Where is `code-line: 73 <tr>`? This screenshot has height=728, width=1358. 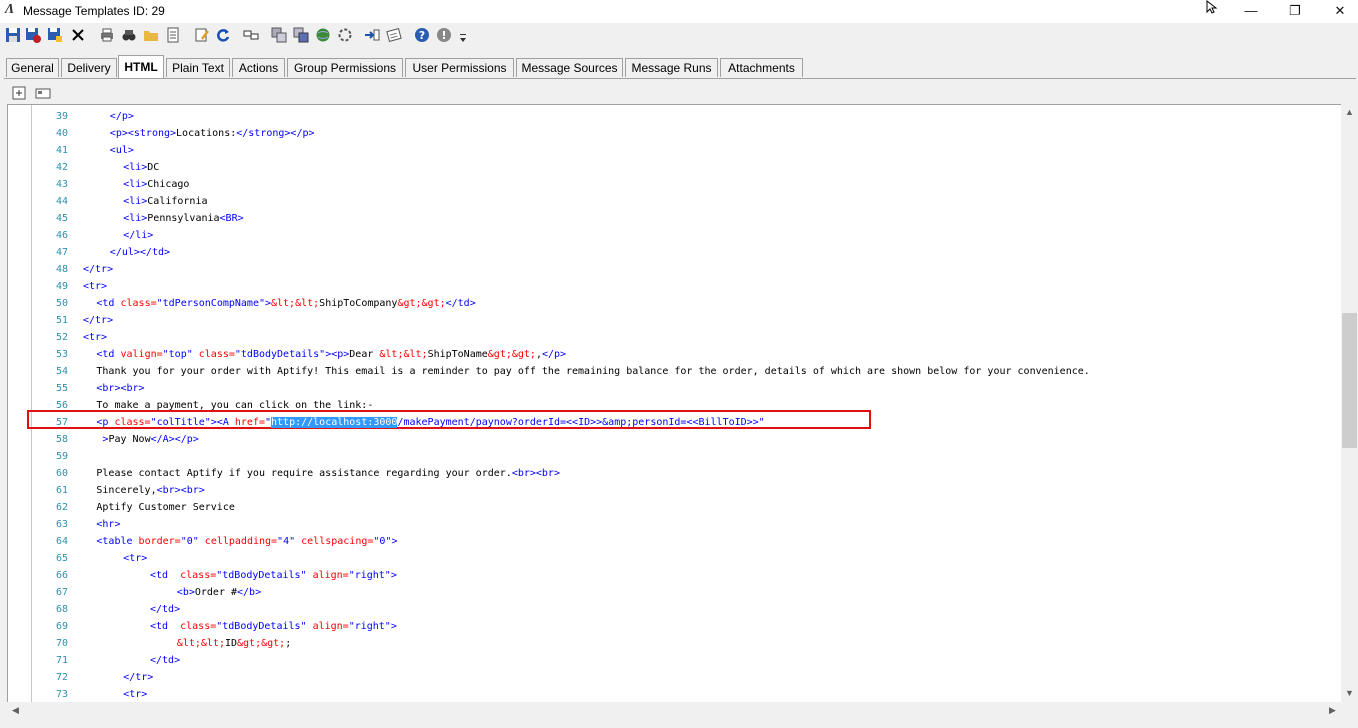 code-line: 73 <tr> is located at coordinates (675, 694).